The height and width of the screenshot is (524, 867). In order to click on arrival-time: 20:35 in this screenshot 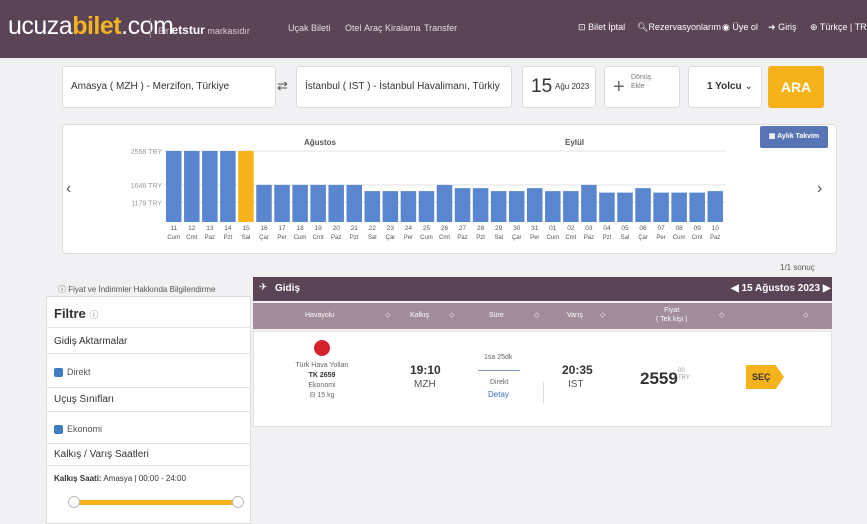, I will do `click(577, 370)`.